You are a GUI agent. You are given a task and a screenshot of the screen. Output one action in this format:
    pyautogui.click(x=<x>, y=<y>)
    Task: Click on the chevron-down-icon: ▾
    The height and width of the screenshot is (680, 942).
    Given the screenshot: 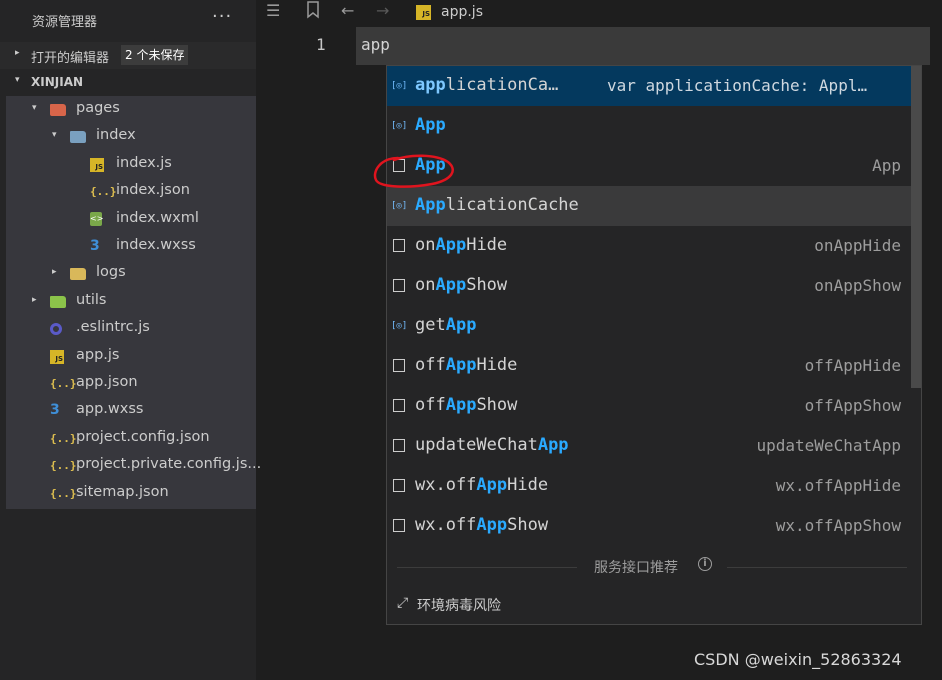 What is the action you would take?
    pyautogui.click(x=17, y=80)
    